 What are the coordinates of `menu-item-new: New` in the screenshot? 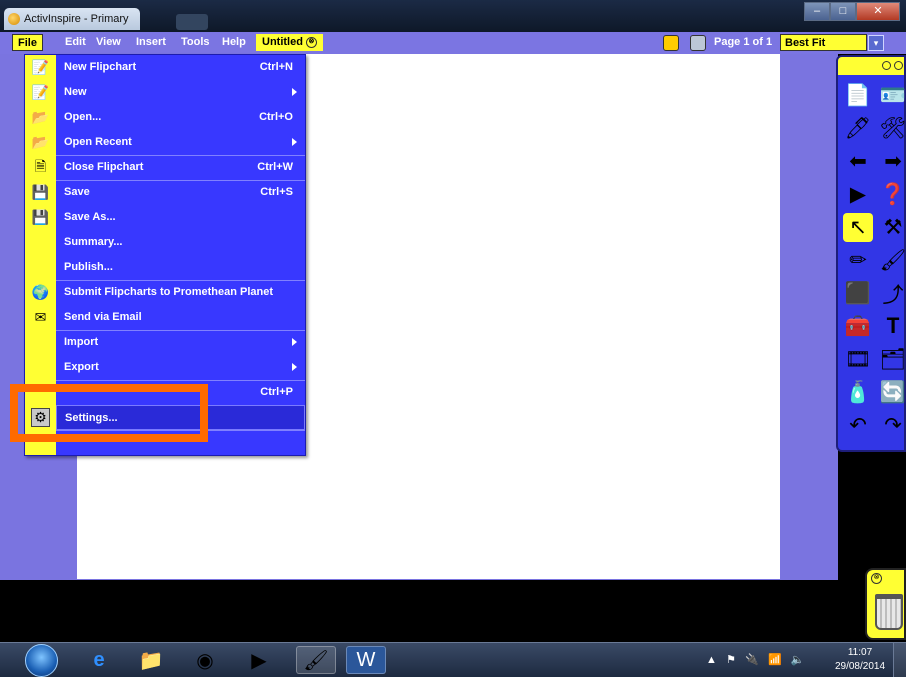 It's located at (180, 92).